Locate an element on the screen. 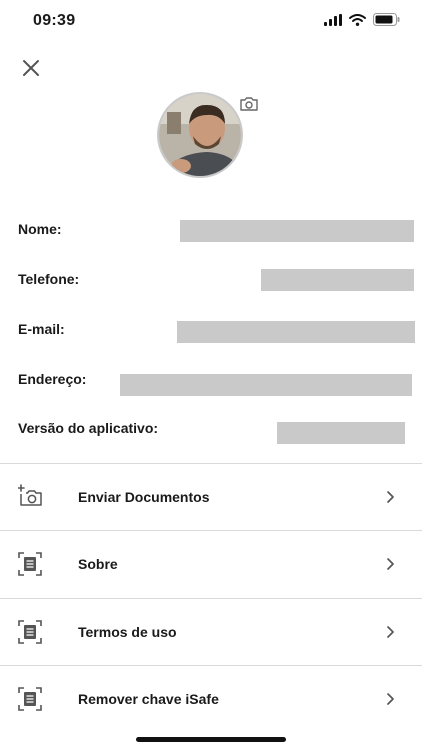 The image size is (422, 750). profile-photo is located at coordinates (200, 135).